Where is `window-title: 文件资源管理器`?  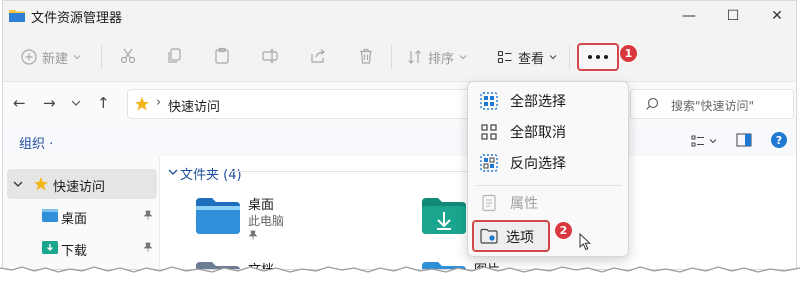
window-title: 文件资源管理器 is located at coordinates (77, 18).